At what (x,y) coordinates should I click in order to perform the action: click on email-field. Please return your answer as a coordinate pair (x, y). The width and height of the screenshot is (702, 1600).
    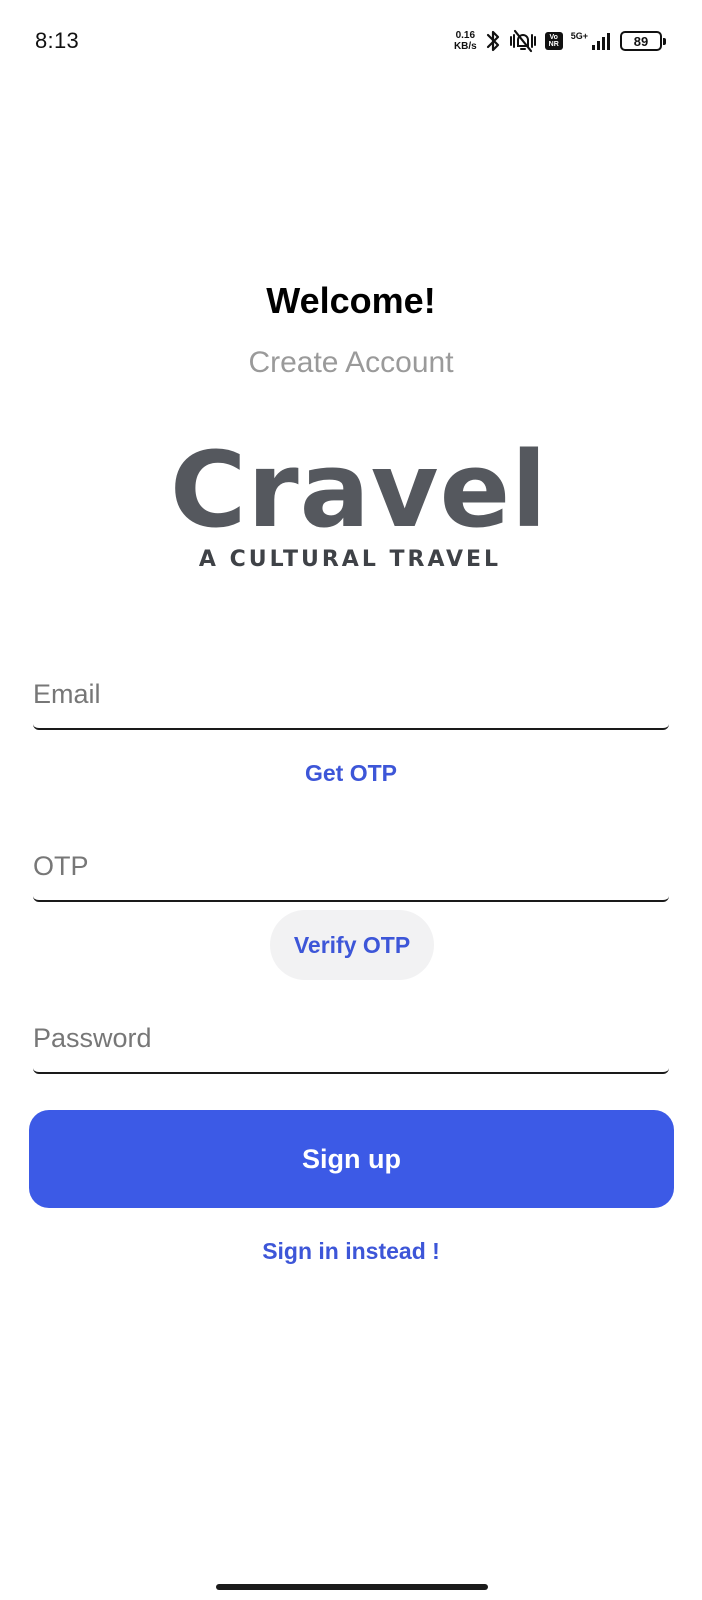
    Looking at the image, I should click on (351, 694).